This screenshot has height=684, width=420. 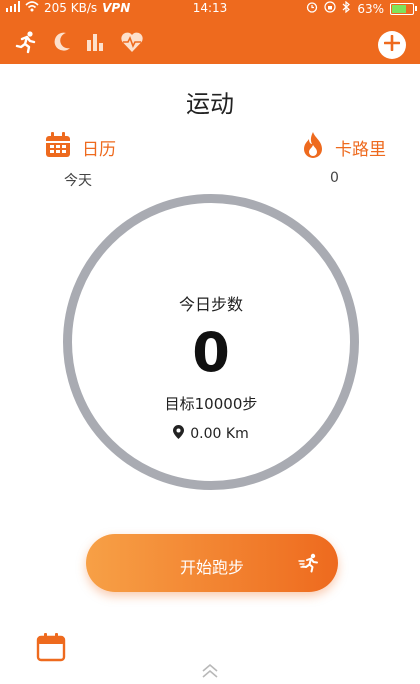 What do you see at coordinates (62, 42) in the screenshot?
I see `moon-icon` at bounding box center [62, 42].